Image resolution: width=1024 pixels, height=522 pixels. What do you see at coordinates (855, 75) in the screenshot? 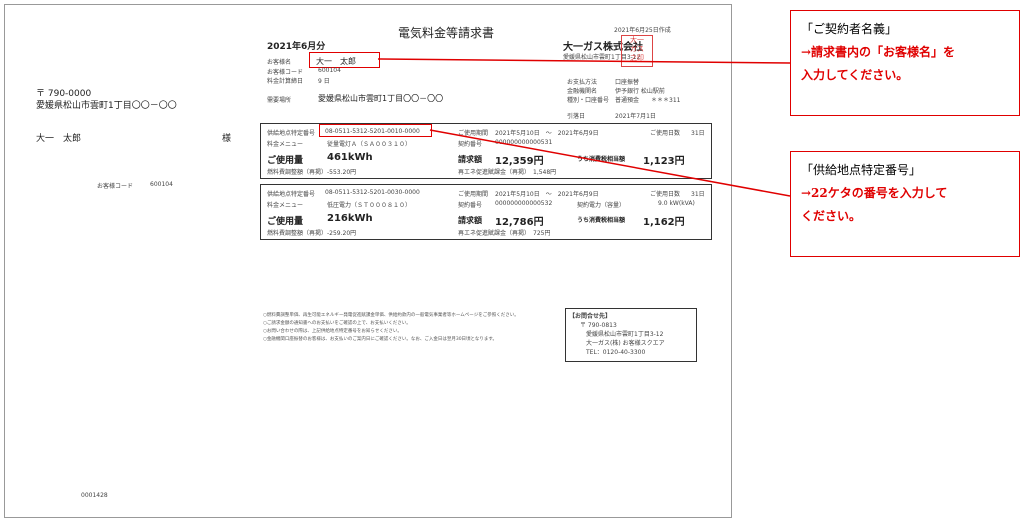
I see `callout-name-line2: 入力してください。` at bounding box center [855, 75].